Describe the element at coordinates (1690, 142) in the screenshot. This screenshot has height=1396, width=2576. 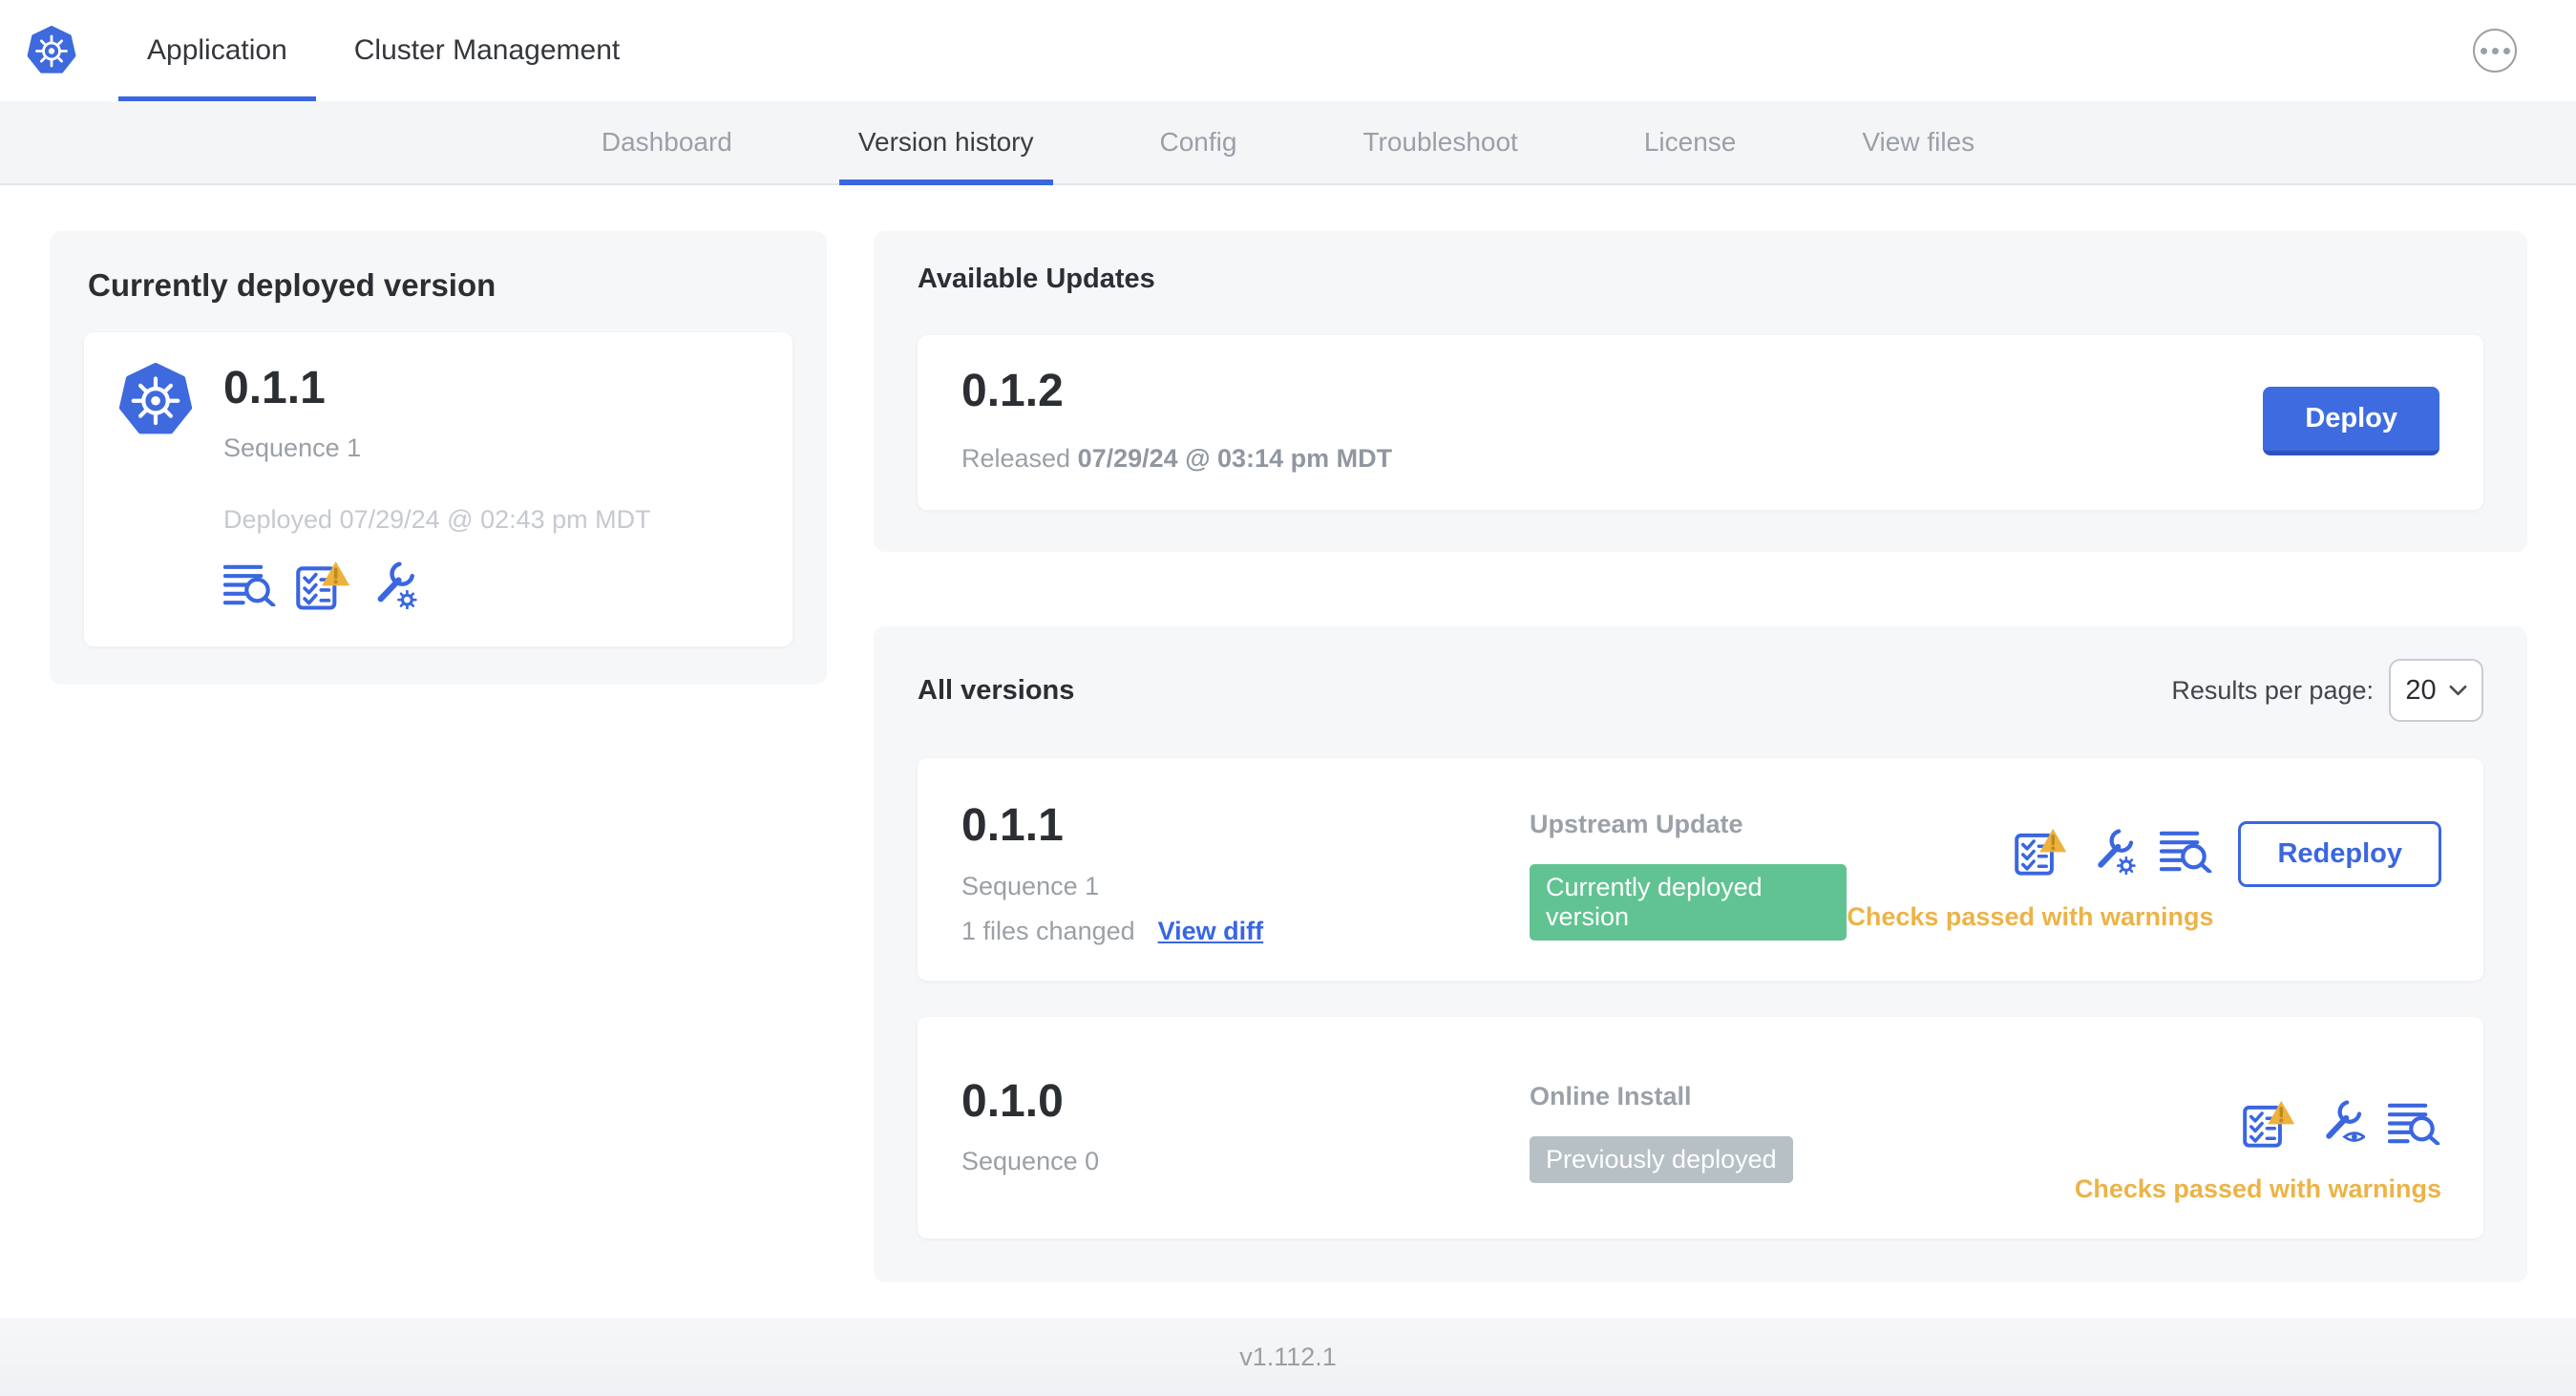
I see `tab-license: License` at that location.